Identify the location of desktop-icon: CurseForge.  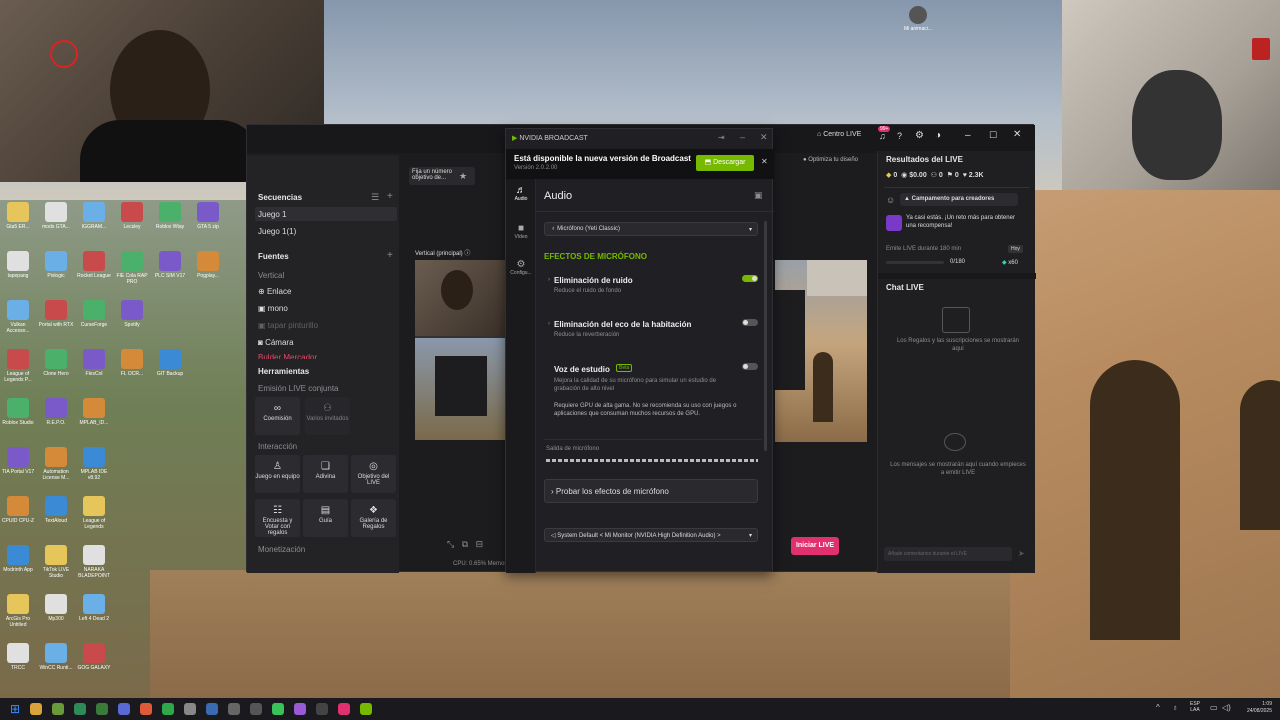
(94, 314).